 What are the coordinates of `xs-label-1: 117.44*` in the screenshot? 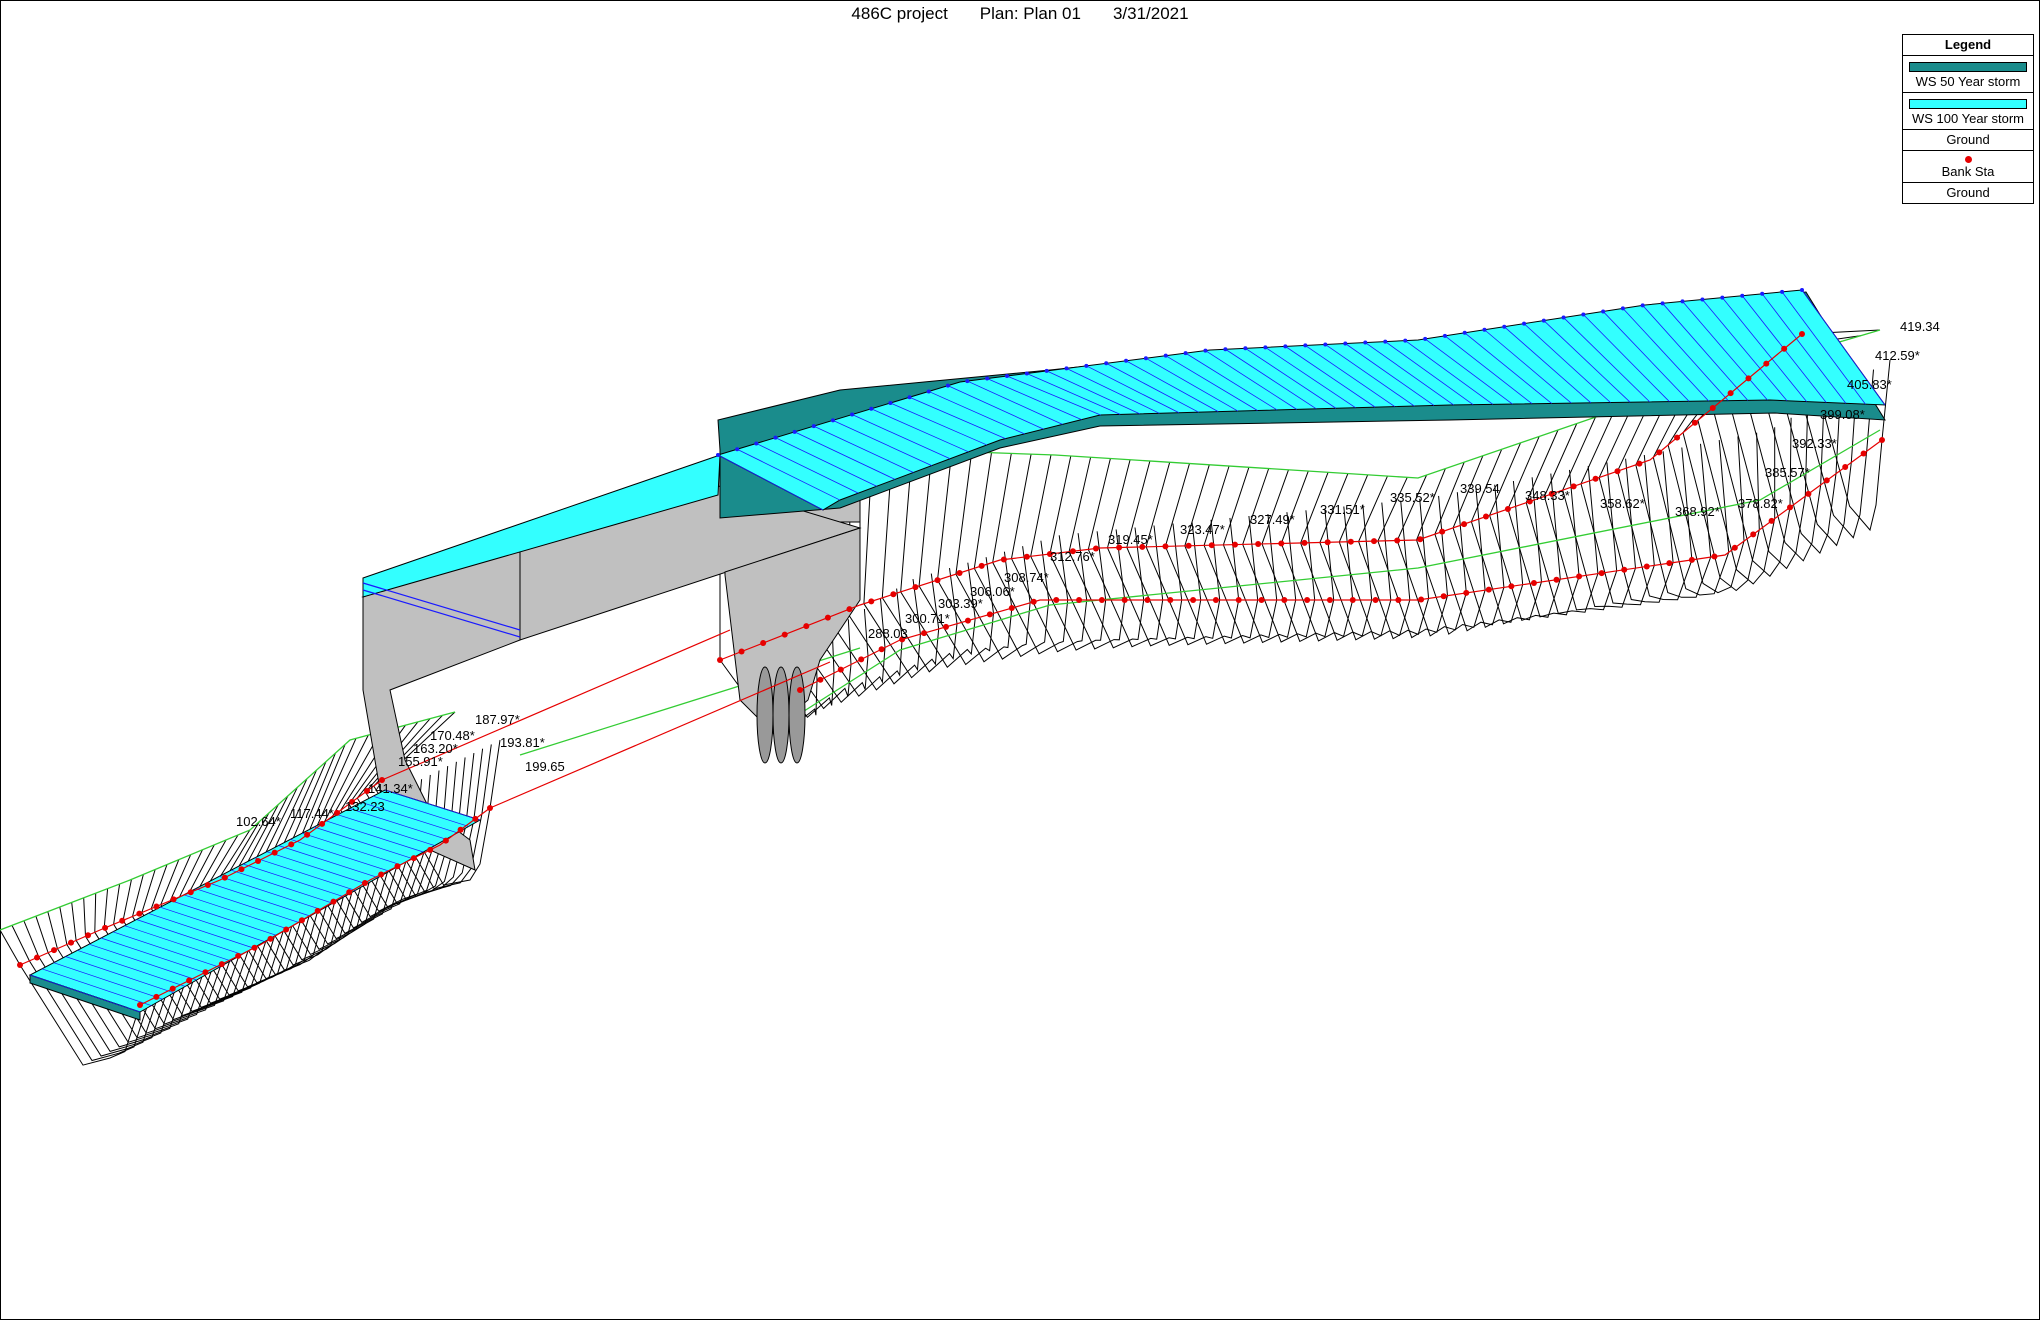 It's located at (312, 813).